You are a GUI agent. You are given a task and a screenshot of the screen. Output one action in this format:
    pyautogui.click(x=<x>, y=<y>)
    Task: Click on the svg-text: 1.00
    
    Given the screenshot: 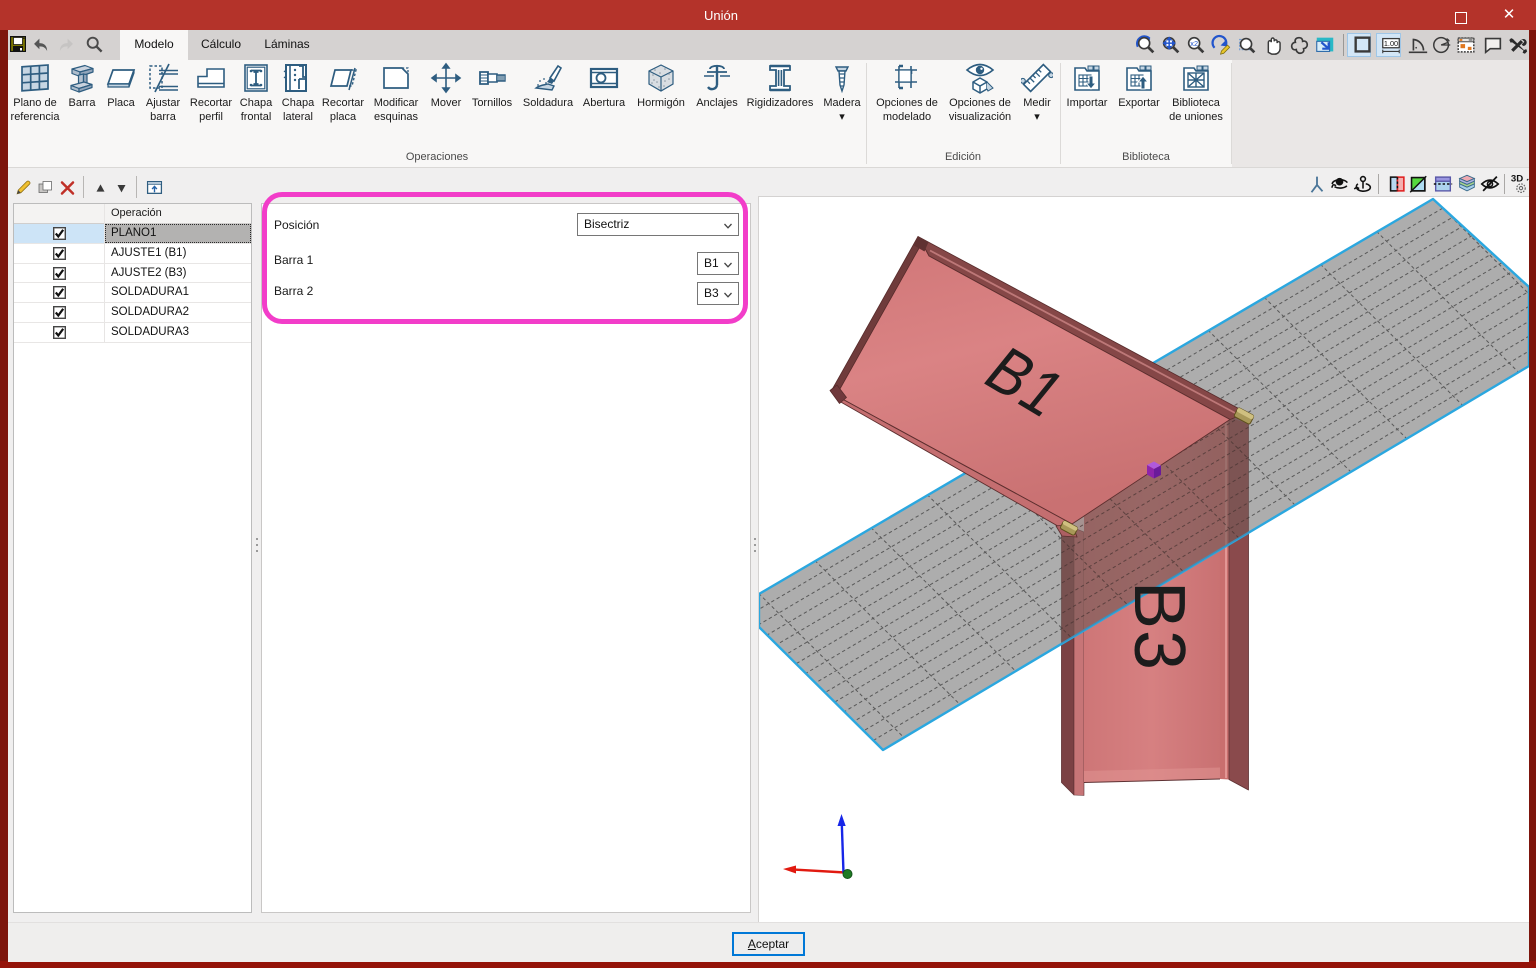 What is the action you would take?
    pyautogui.click(x=1391, y=43)
    